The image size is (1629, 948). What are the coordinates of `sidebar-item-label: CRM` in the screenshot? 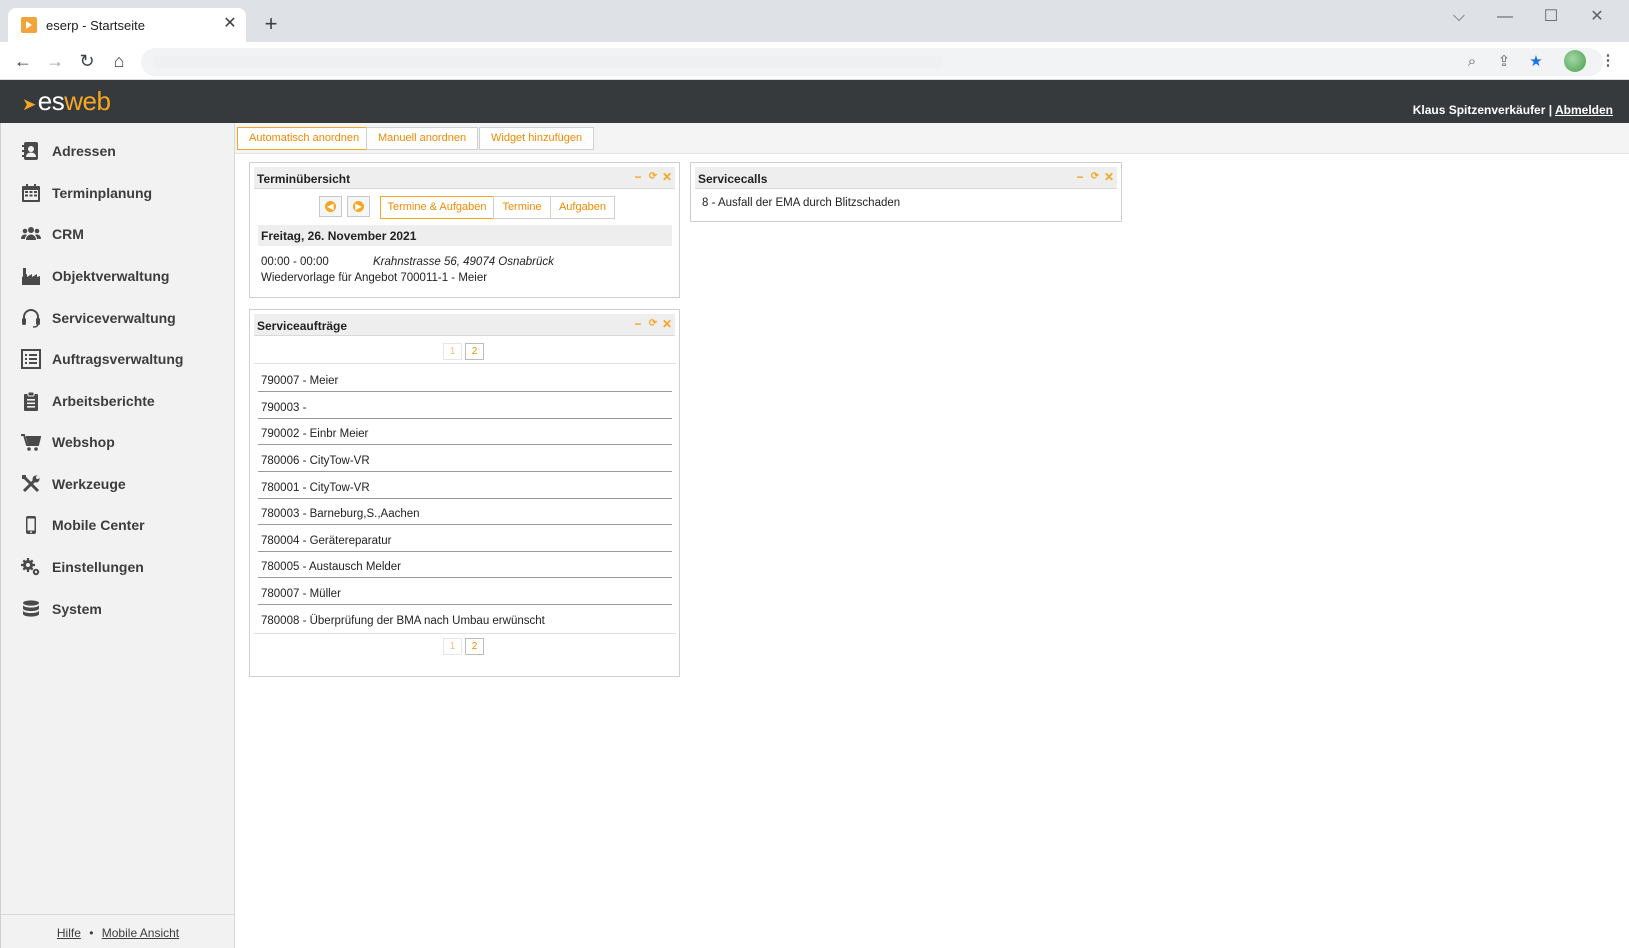 It's located at (68, 234).